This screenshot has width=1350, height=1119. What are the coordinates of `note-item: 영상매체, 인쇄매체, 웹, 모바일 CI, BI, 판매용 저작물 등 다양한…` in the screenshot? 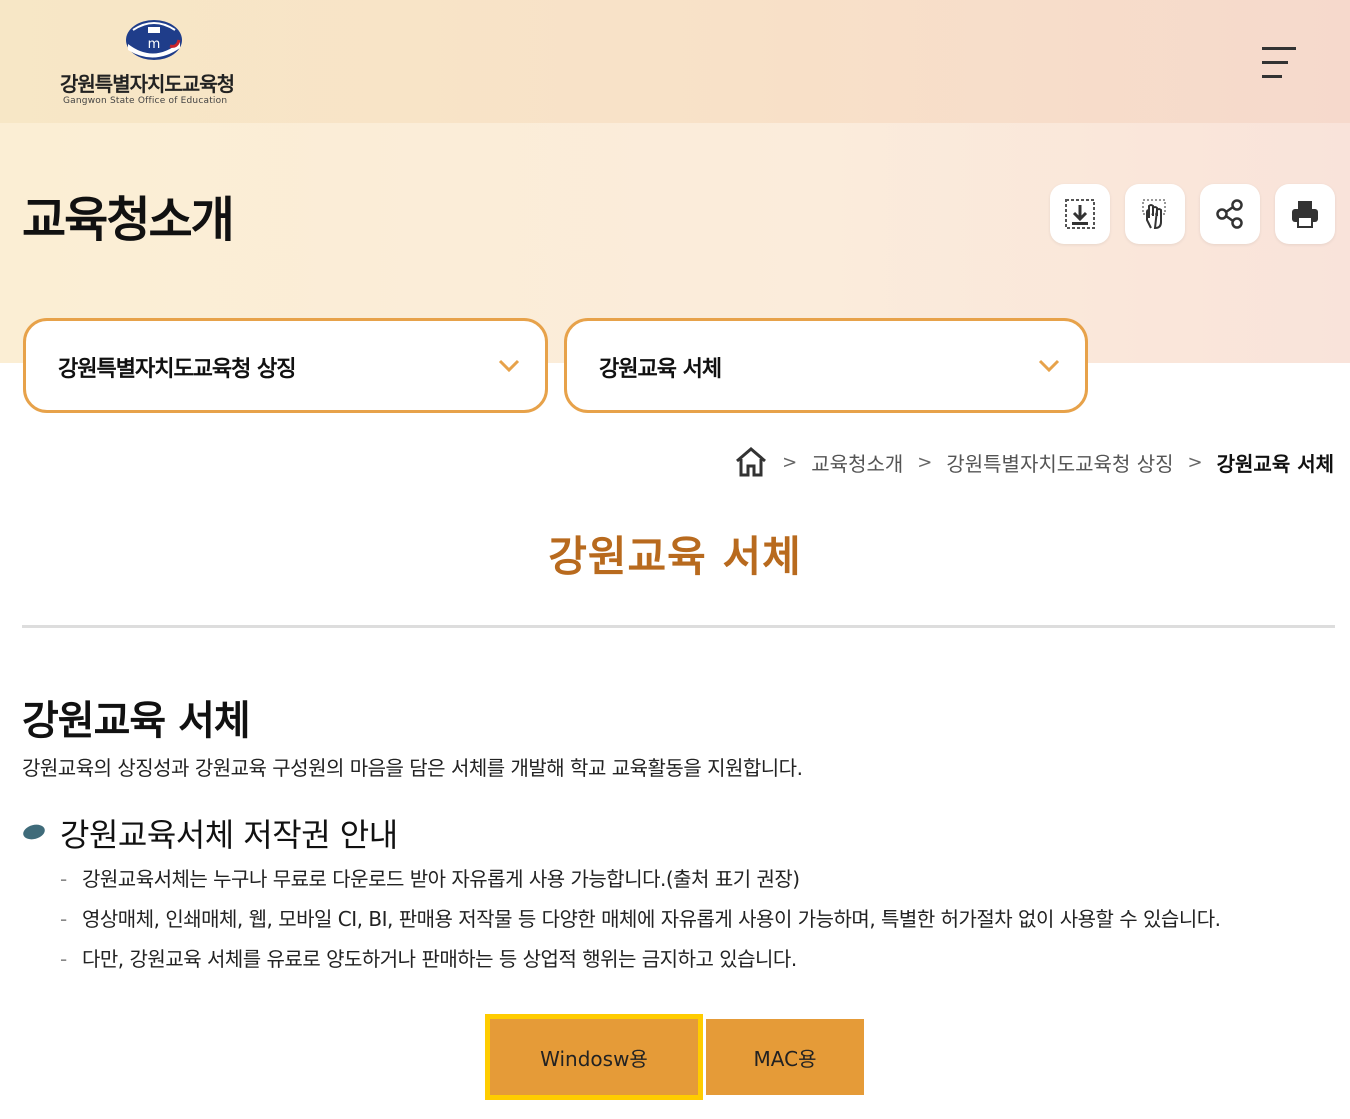 It's located at (668, 919).